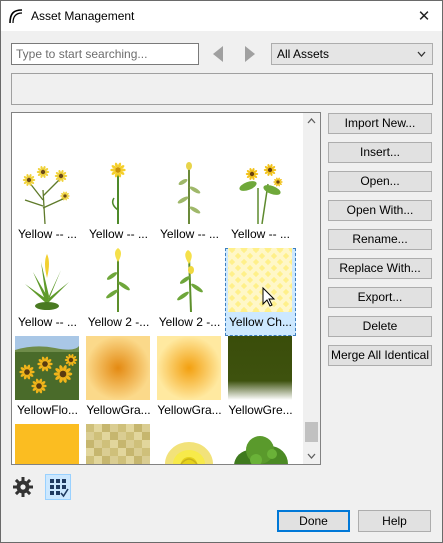 This screenshot has width=443, height=543. What do you see at coordinates (394, 521) in the screenshot?
I see `help-button: Help` at bounding box center [394, 521].